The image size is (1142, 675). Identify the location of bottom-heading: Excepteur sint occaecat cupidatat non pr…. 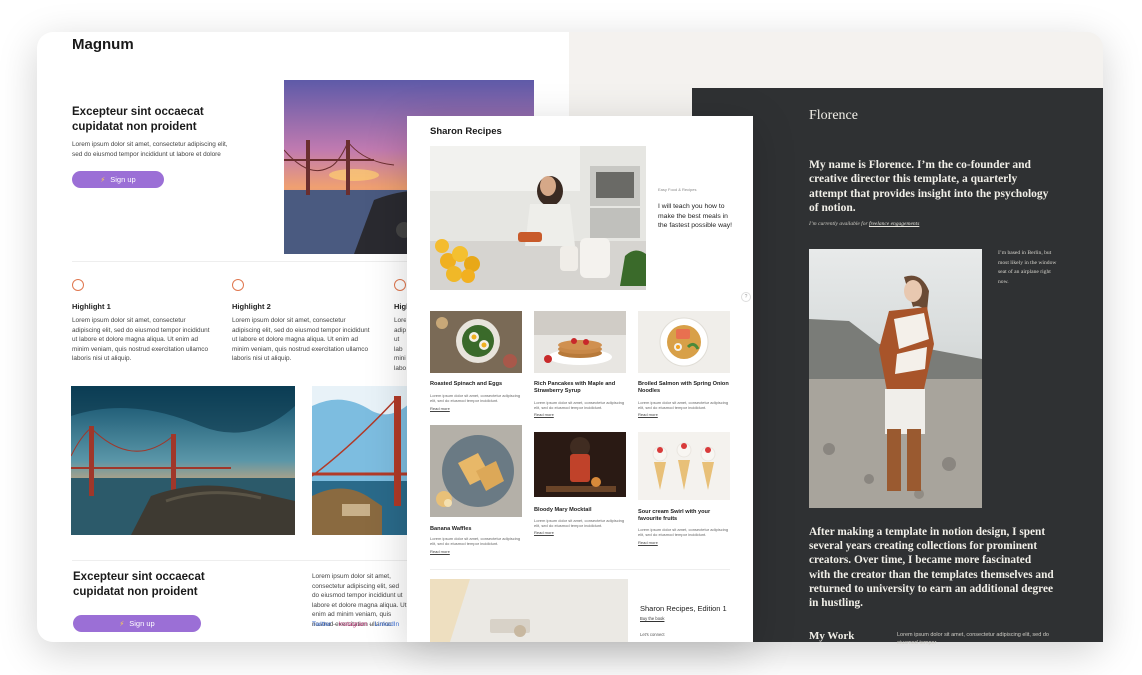
(139, 584).